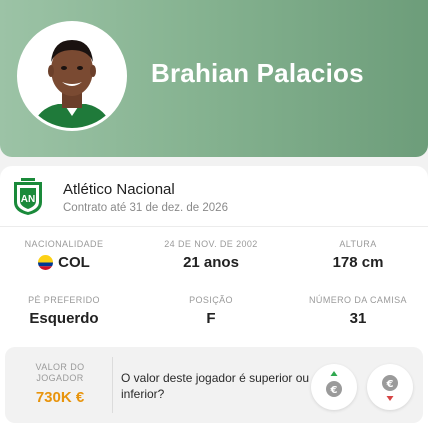 This screenshot has height=434, width=428. What do you see at coordinates (211, 244) in the screenshot?
I see `stat-label: 24 DE NOV. DE 2002` at bounding box center [211, 244].